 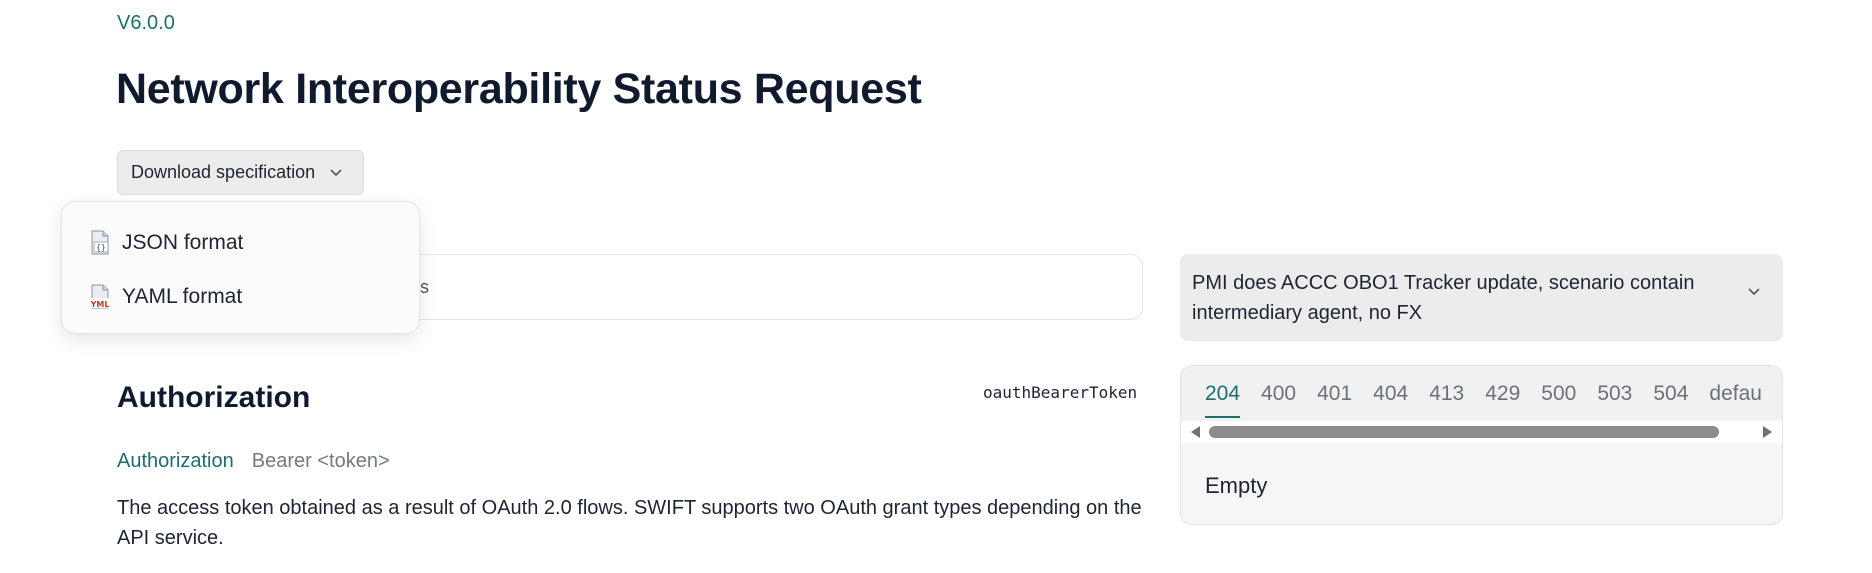 What do you see at coordinates (223, 172) in the screenshot?
I see `download-button-label: Download specification` at bounding box center [223, 172].